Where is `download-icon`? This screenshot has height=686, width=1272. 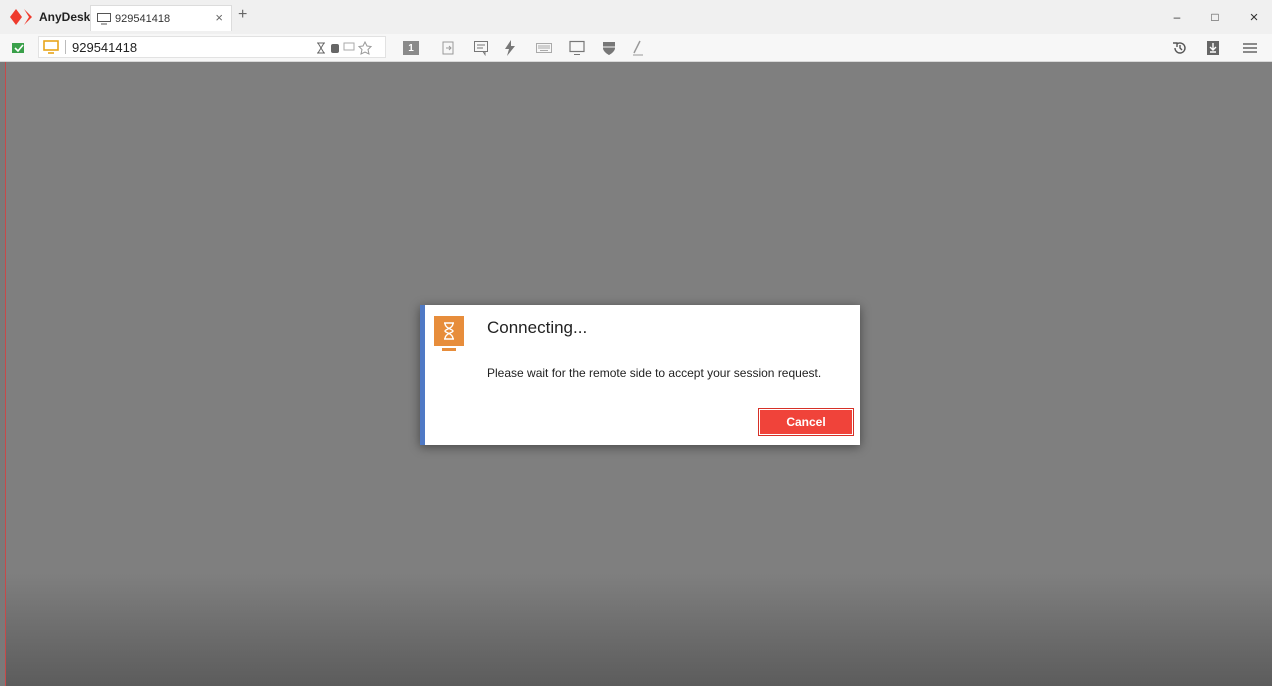 download-icon is located at coordinates (1213, 48).